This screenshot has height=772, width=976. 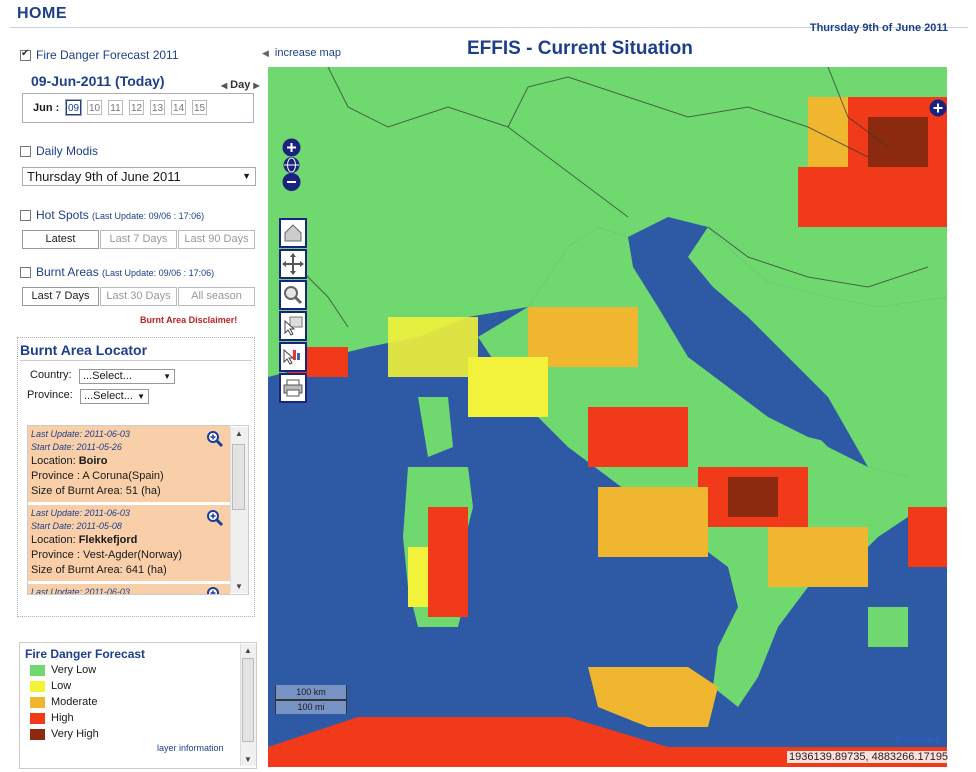 What do you see at coordinates (51, 375) in the screenshot?
I see `country-label: Country:` at bounding box center [51, 375].